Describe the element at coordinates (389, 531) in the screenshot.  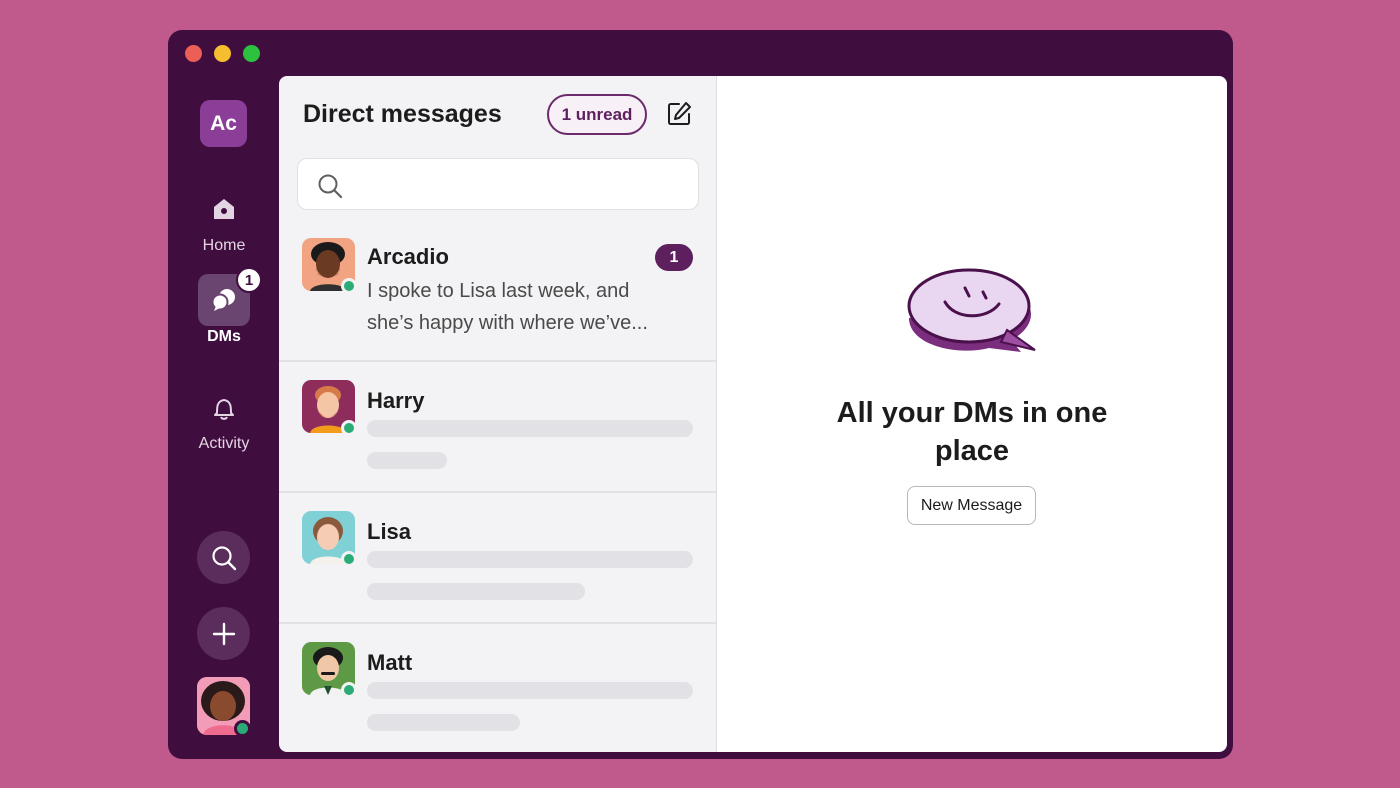
I see `conversation-name: Lisa` at that location.